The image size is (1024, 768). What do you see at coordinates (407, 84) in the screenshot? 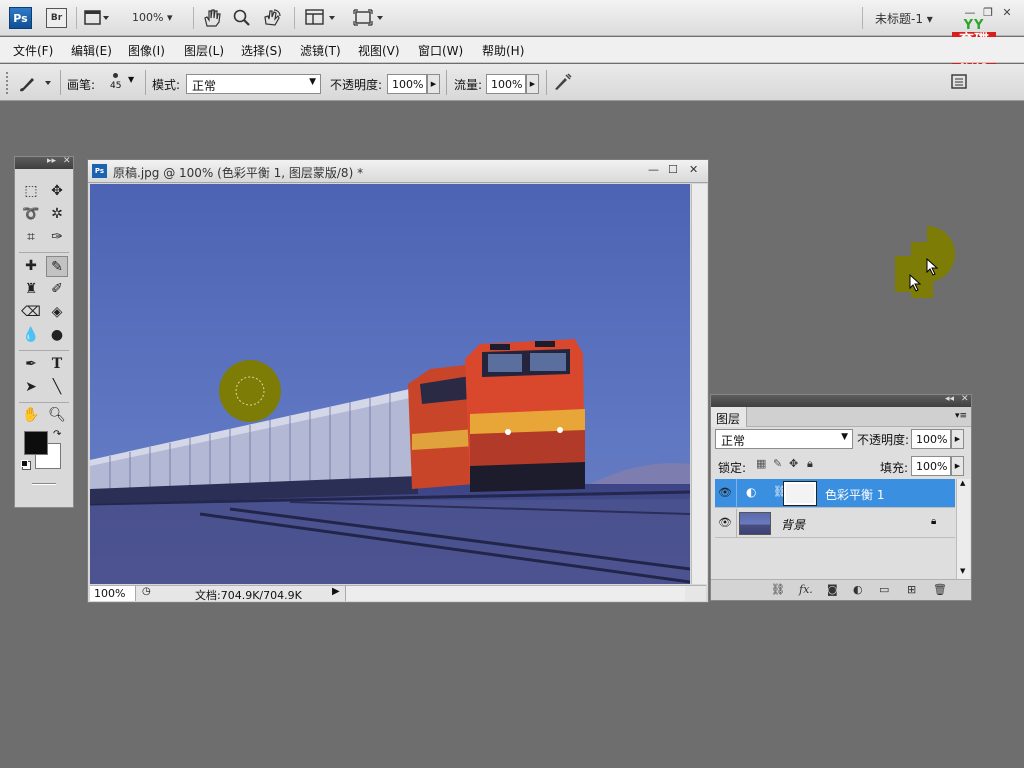
I see `opacity-field: 100%` at bounding box center [407, 84].